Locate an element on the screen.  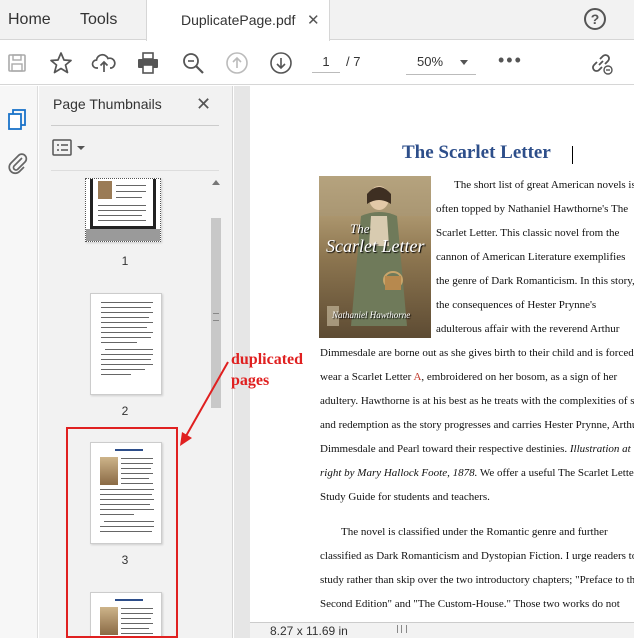
bookmark-star-icon is located at coordinates (61, 63).